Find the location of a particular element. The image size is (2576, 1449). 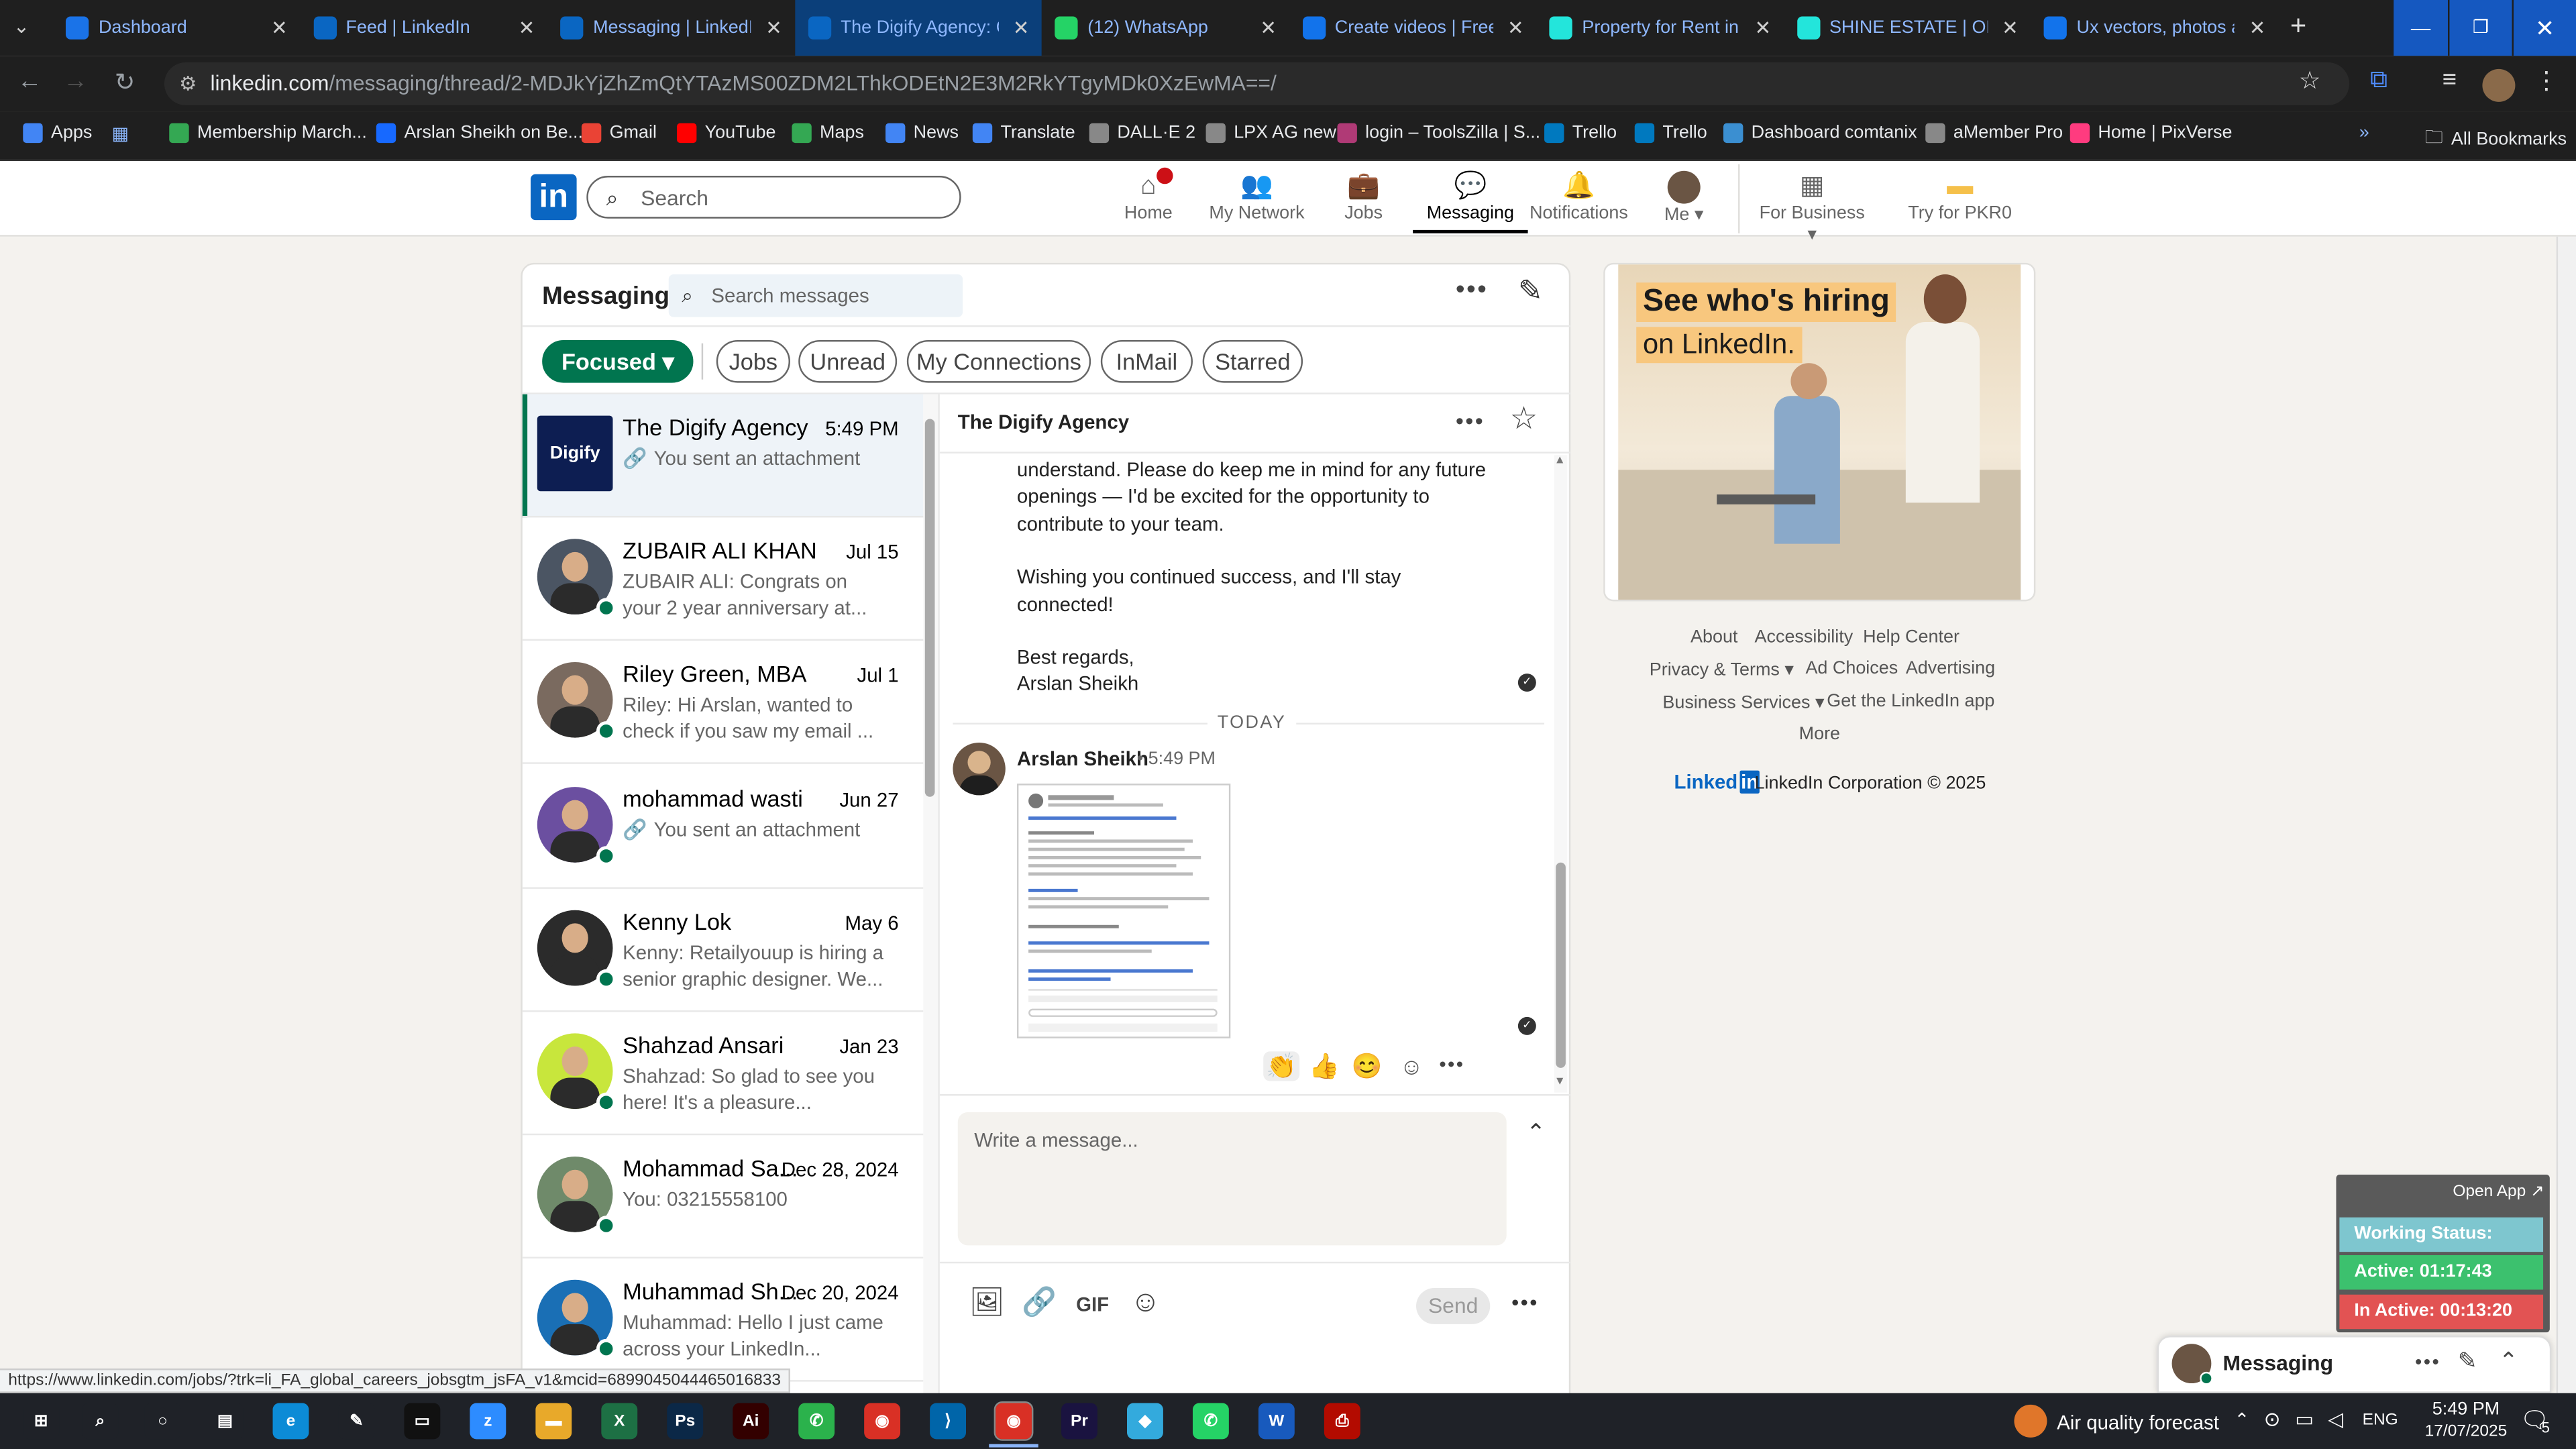

taskbar-cortana-icon: ○ is located at coordinates (162, 1421).